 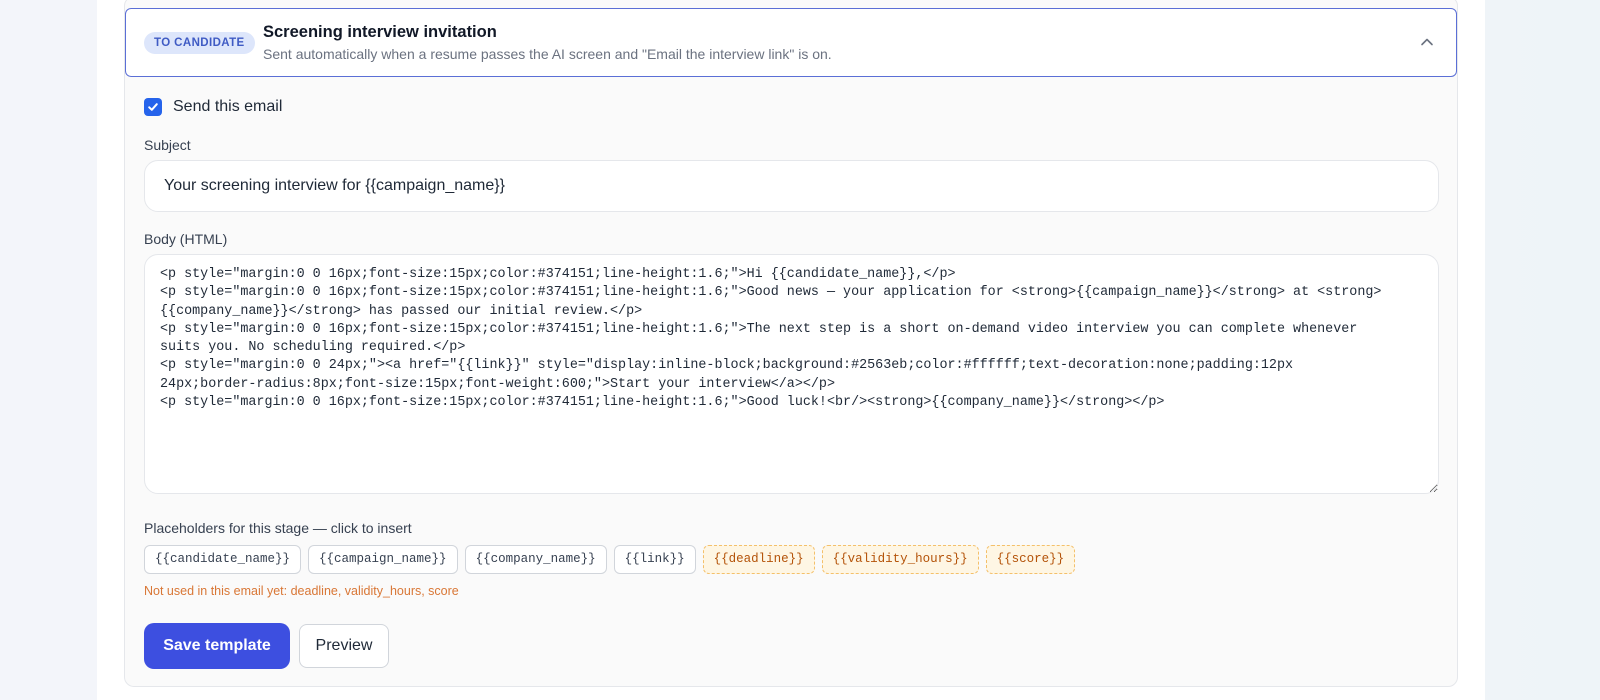 I want to click on send-email-toggle: Send this email, so click(x=213, y=107).